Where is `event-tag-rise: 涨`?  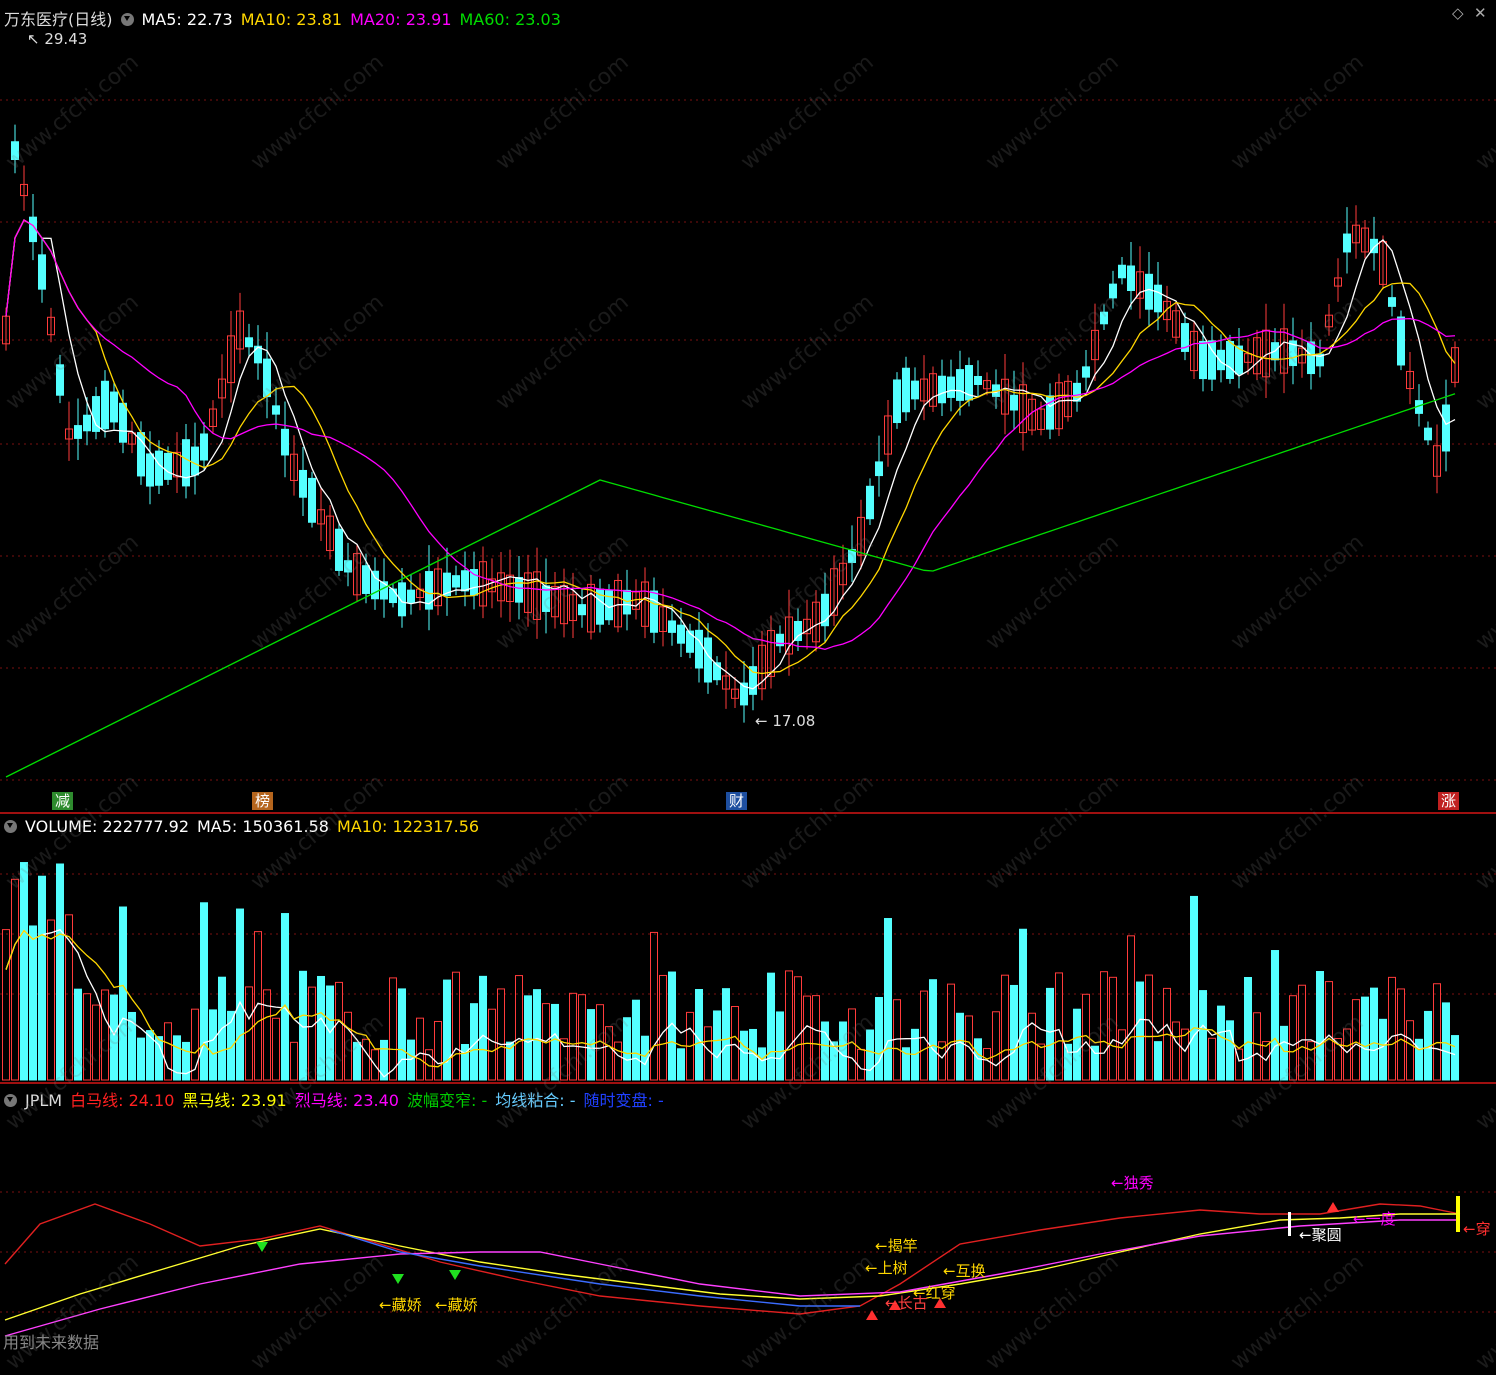 event-tag-rise: 涨 is located at coordinates (1449, 801).